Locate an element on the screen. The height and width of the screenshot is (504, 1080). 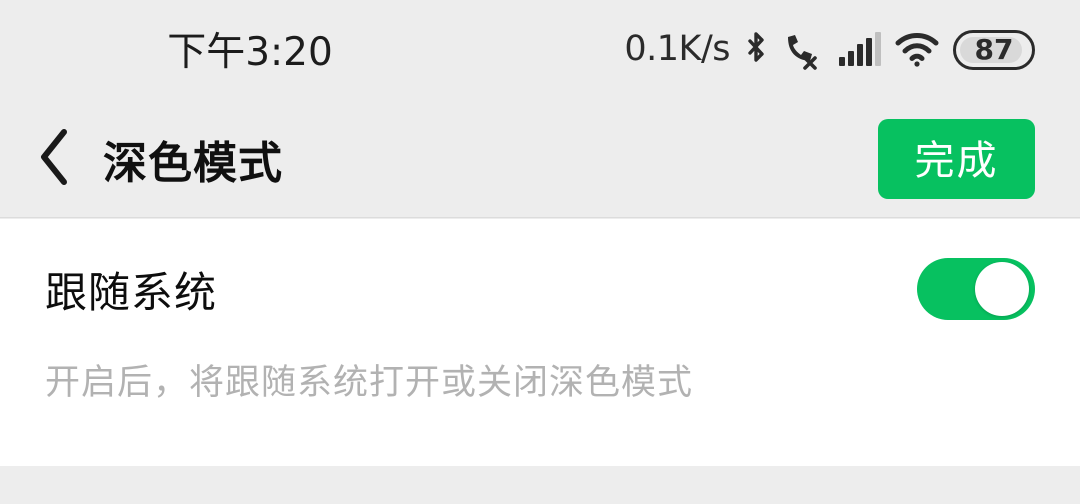
wifi-icon is located at coordinates (917, 50).